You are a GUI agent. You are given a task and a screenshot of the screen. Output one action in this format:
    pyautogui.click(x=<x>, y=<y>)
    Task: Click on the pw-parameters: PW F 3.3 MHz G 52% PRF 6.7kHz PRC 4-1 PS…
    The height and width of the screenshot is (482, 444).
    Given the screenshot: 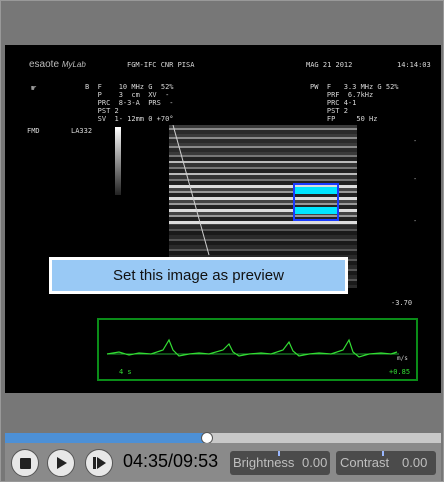 What is the action you would take?
    pyautogui.click(x=354, y=103)
    